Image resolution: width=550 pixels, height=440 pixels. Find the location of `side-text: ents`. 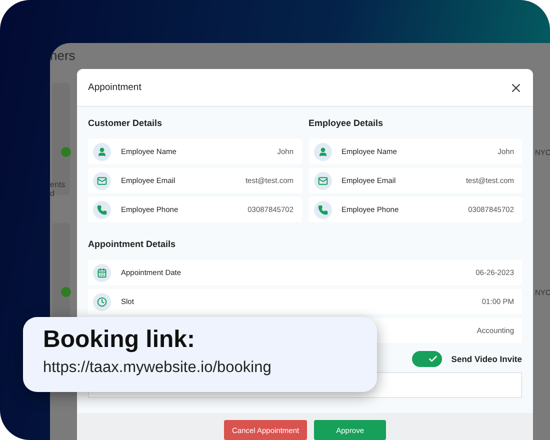

side-text: ents is located at coordinates (58, 184).